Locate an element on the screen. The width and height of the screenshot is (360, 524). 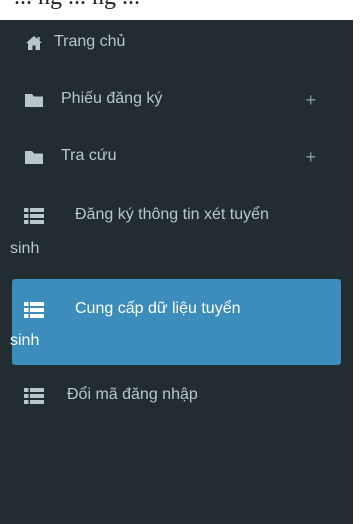
sidebar-item-label: Phiếu đăng ký is located at coordinates (112, 98).